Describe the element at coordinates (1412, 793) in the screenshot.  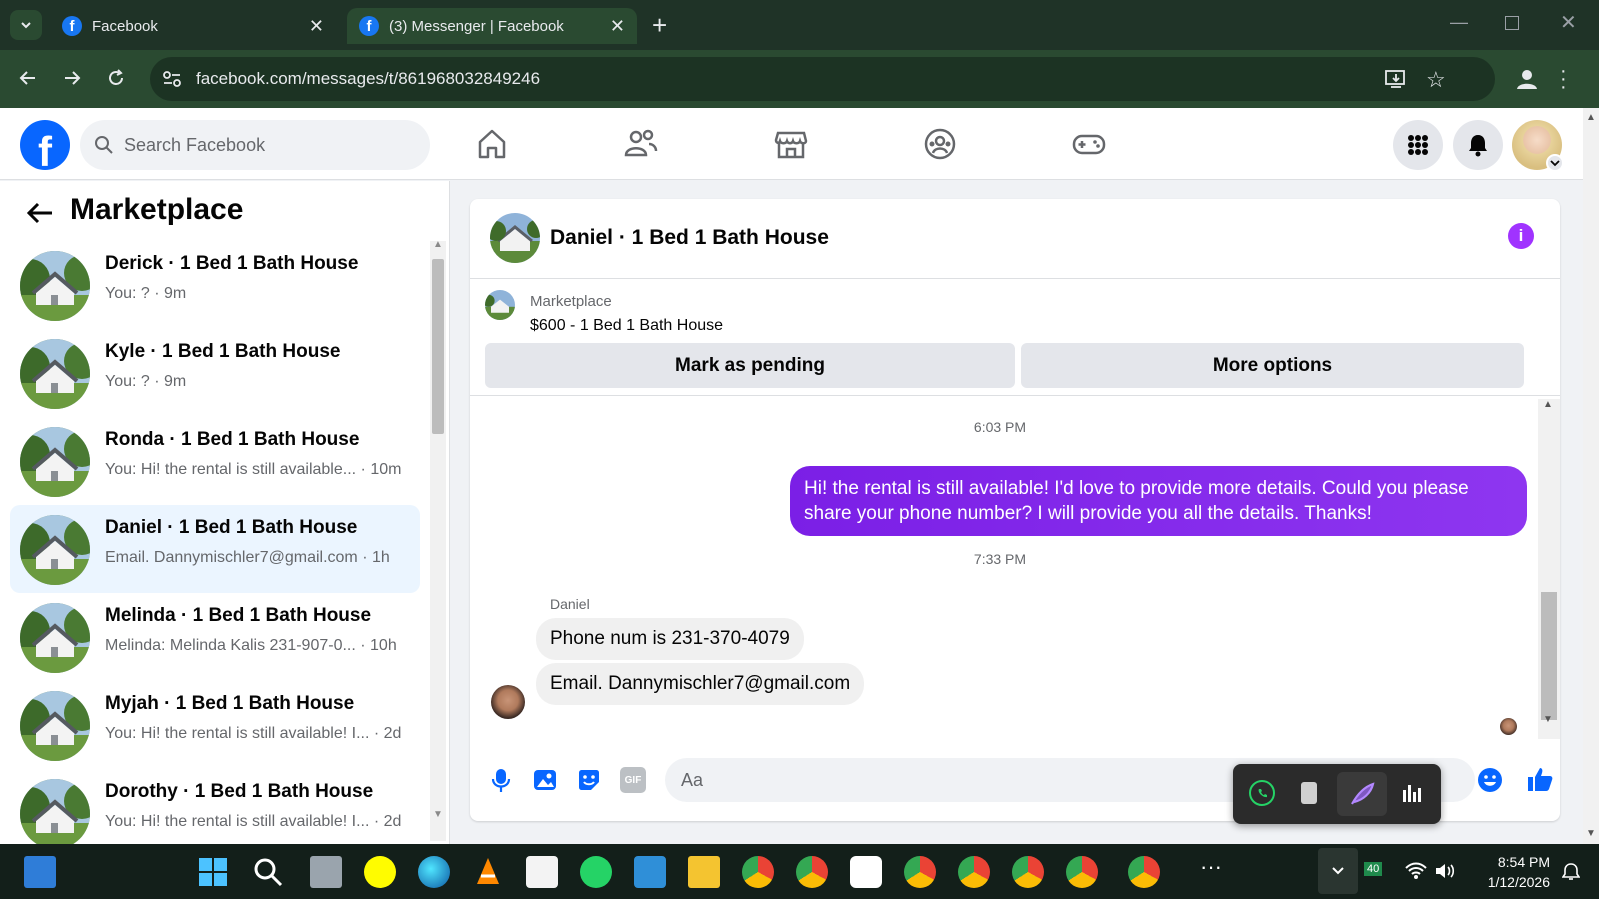
I see `bar-chart-icon` at that location.